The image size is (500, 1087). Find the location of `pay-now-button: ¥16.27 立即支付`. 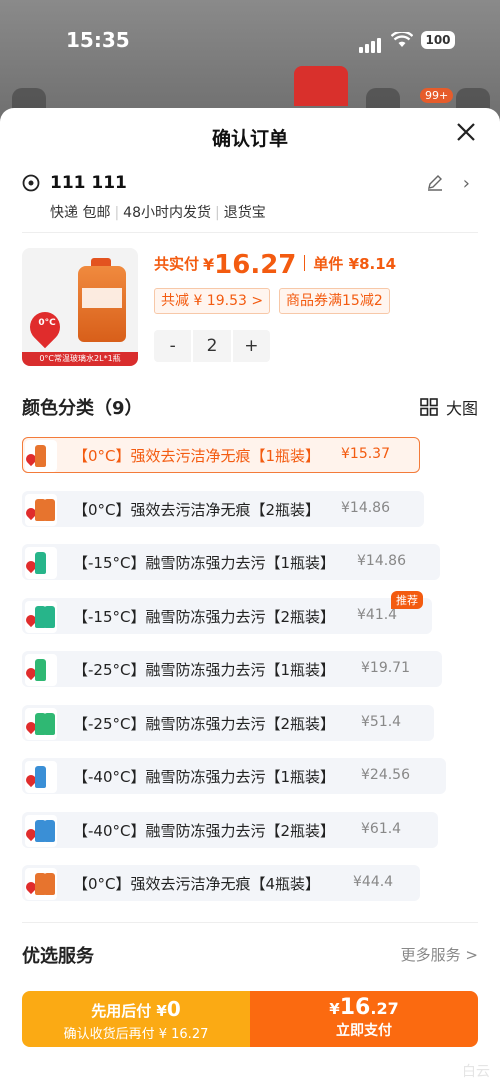

pay-now-button: ¥16.27 立即支付 is located at coordinates (364, 1019).